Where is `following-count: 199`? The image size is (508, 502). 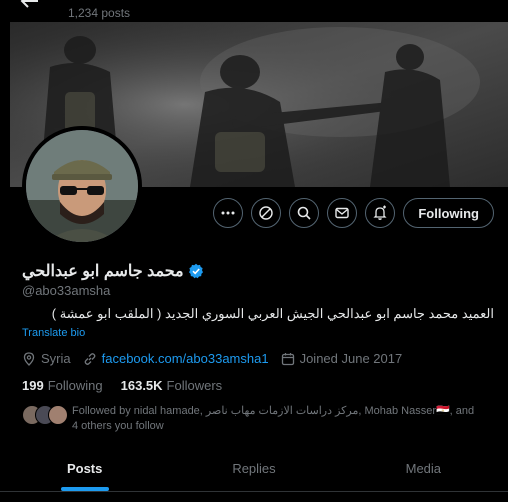 following-count: 199 is located at coordinates (33, 385).